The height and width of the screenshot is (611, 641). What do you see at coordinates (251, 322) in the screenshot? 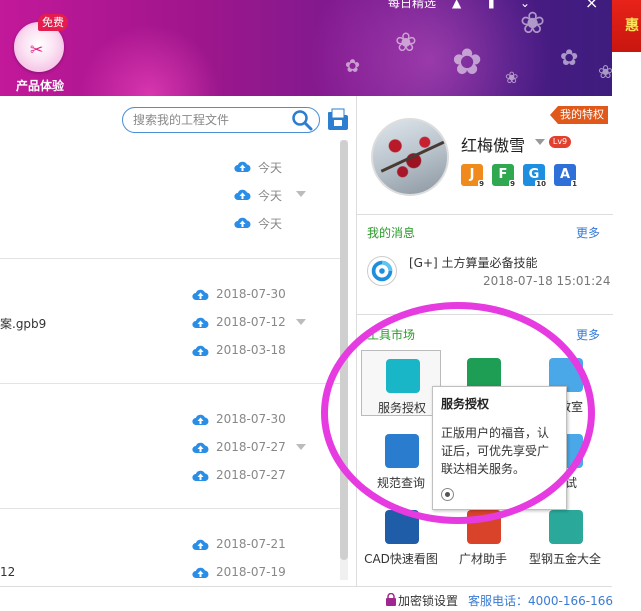
I see `file-date: 2018-07-12` at bounding box center [251, 322].